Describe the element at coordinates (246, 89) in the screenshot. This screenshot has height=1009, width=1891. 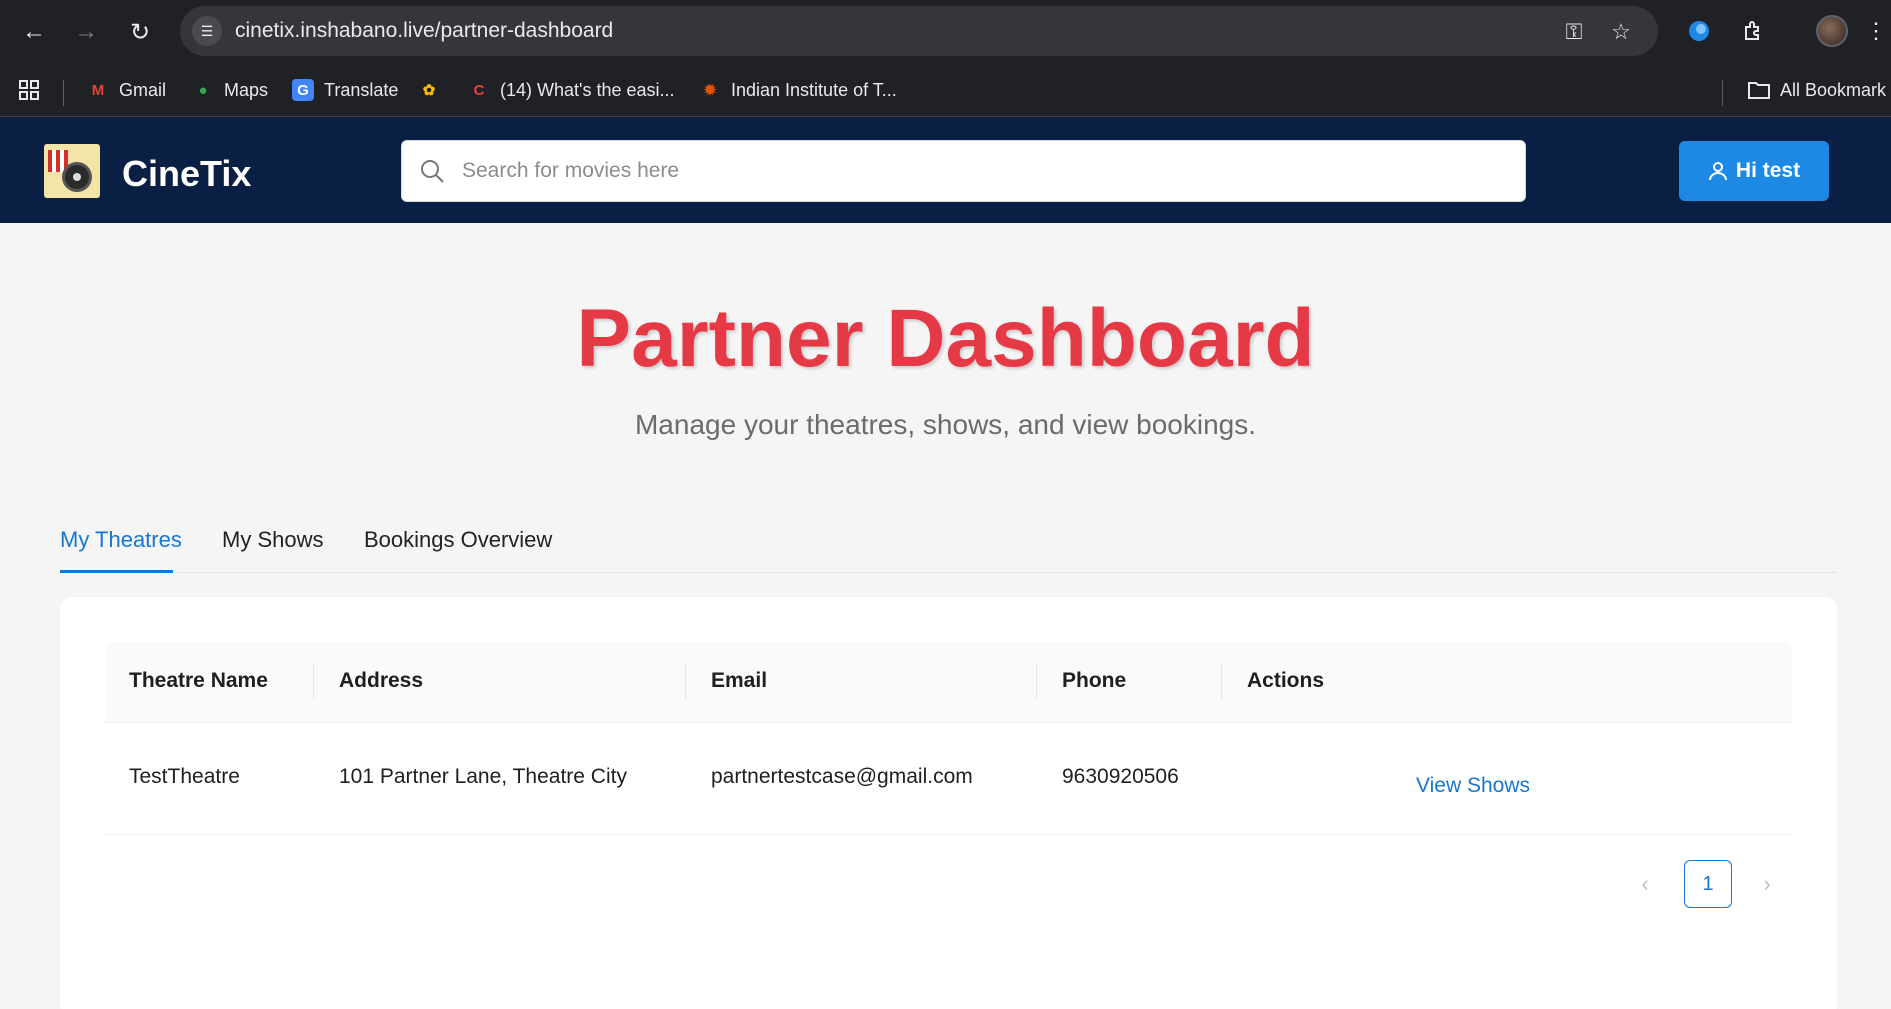
I see `bookmark-label: Maps` at that location.